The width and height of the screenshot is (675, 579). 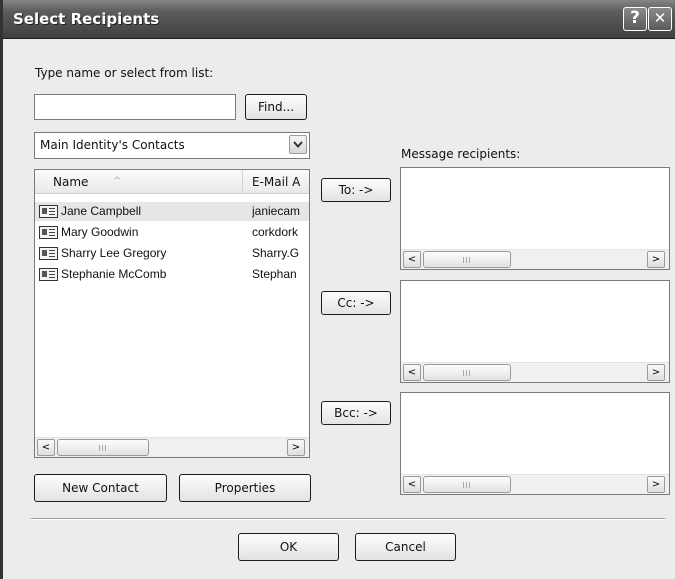 What do you see at coordinates (172, 211) in the screenshot?
I see `contact-row: Jane Campbell janiecam` at bounding box center [172, 211].